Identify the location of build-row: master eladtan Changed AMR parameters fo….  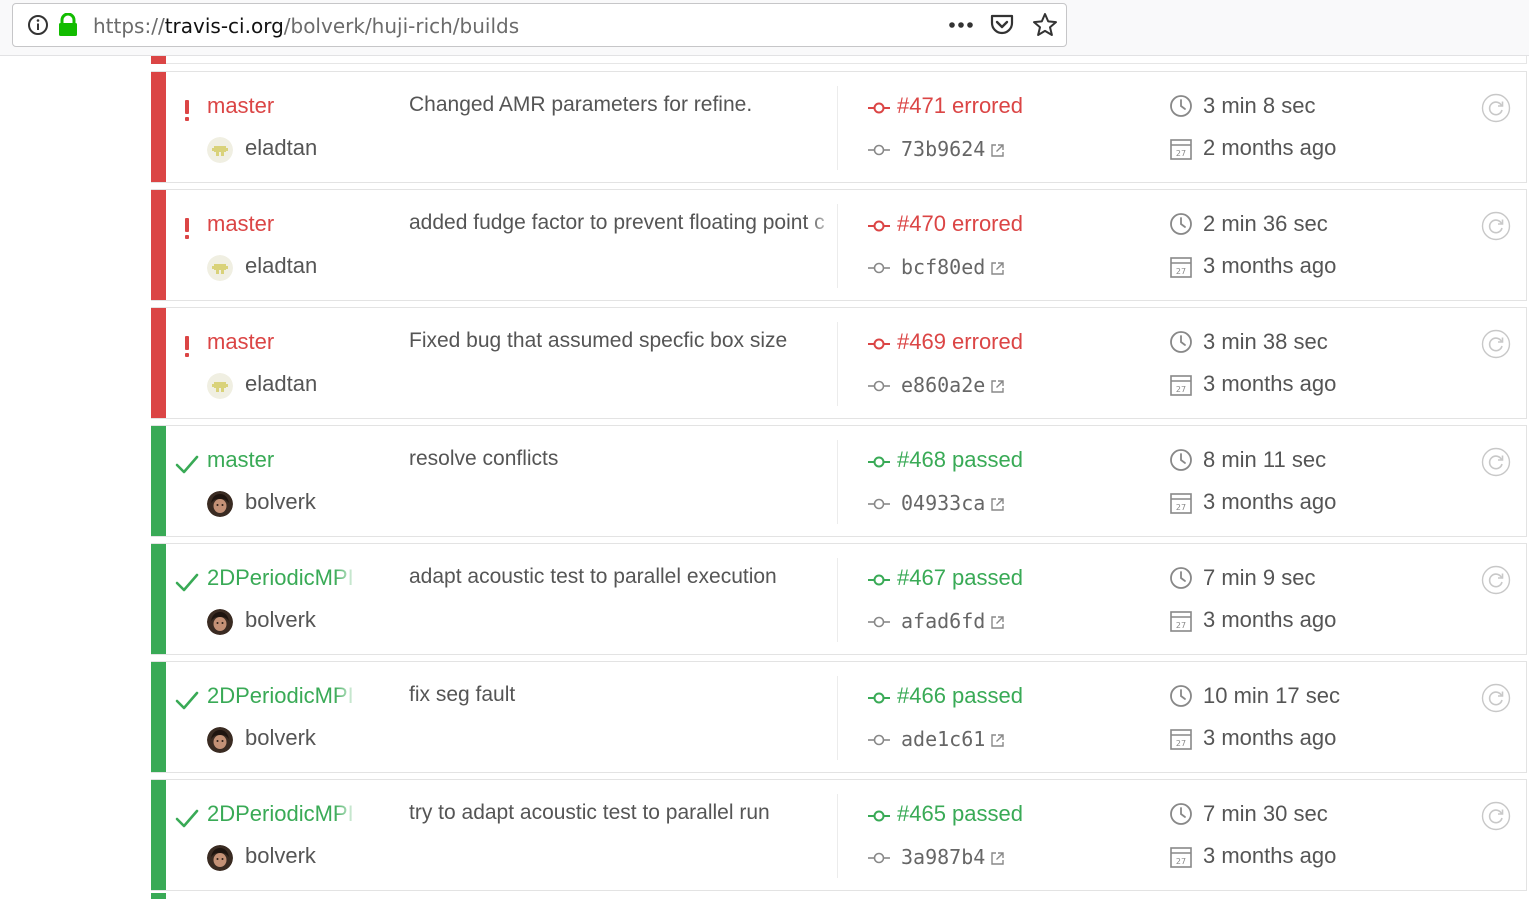
(839, 127).